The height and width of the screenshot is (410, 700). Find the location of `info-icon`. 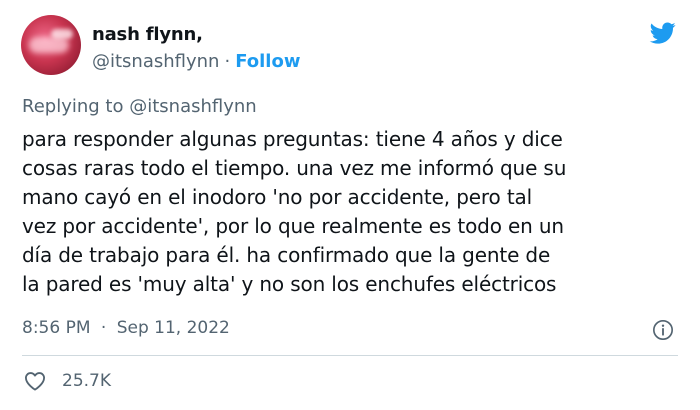

info-icon is located at coordinates (663, 330).